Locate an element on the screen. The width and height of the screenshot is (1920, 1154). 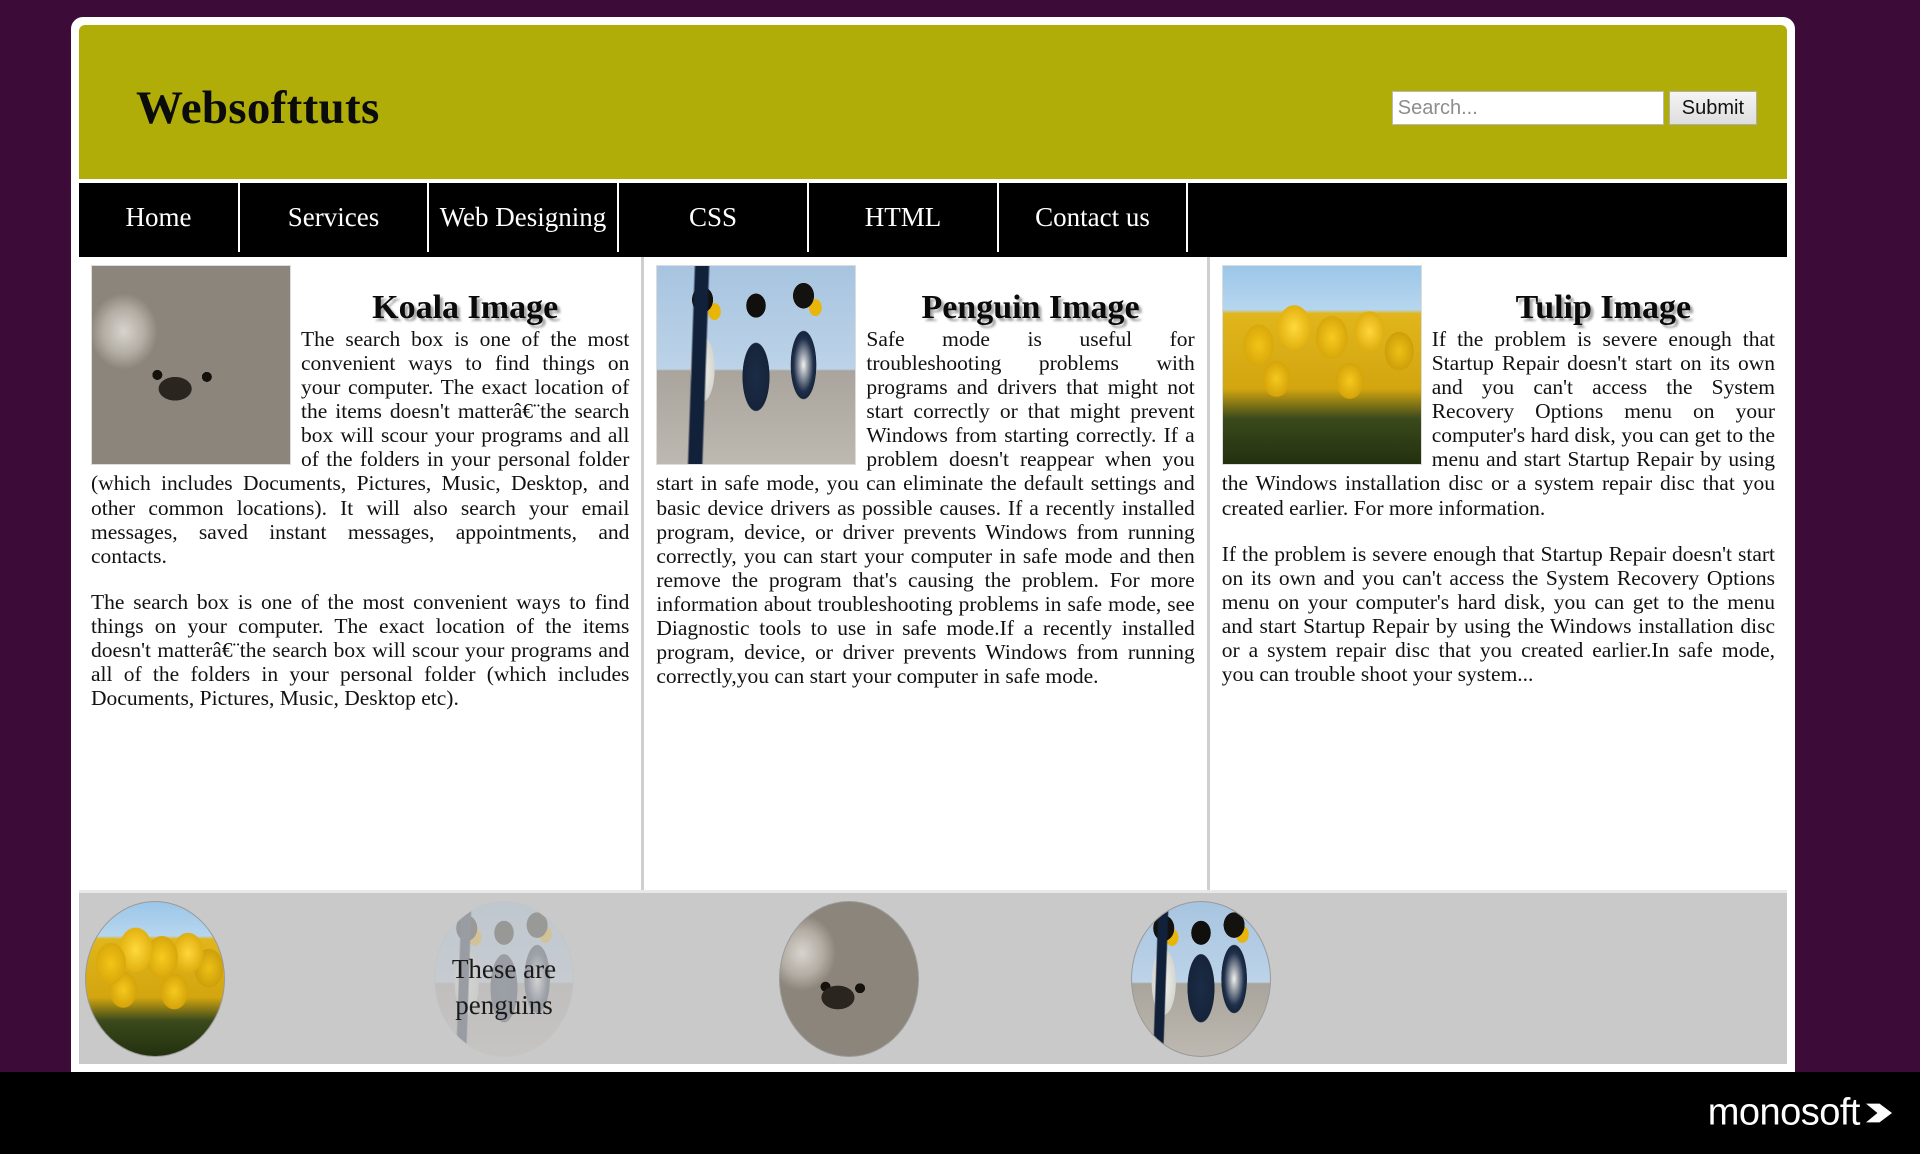
footer-thumbnail-strip: These are penguins is located at coordinates (933, 977).